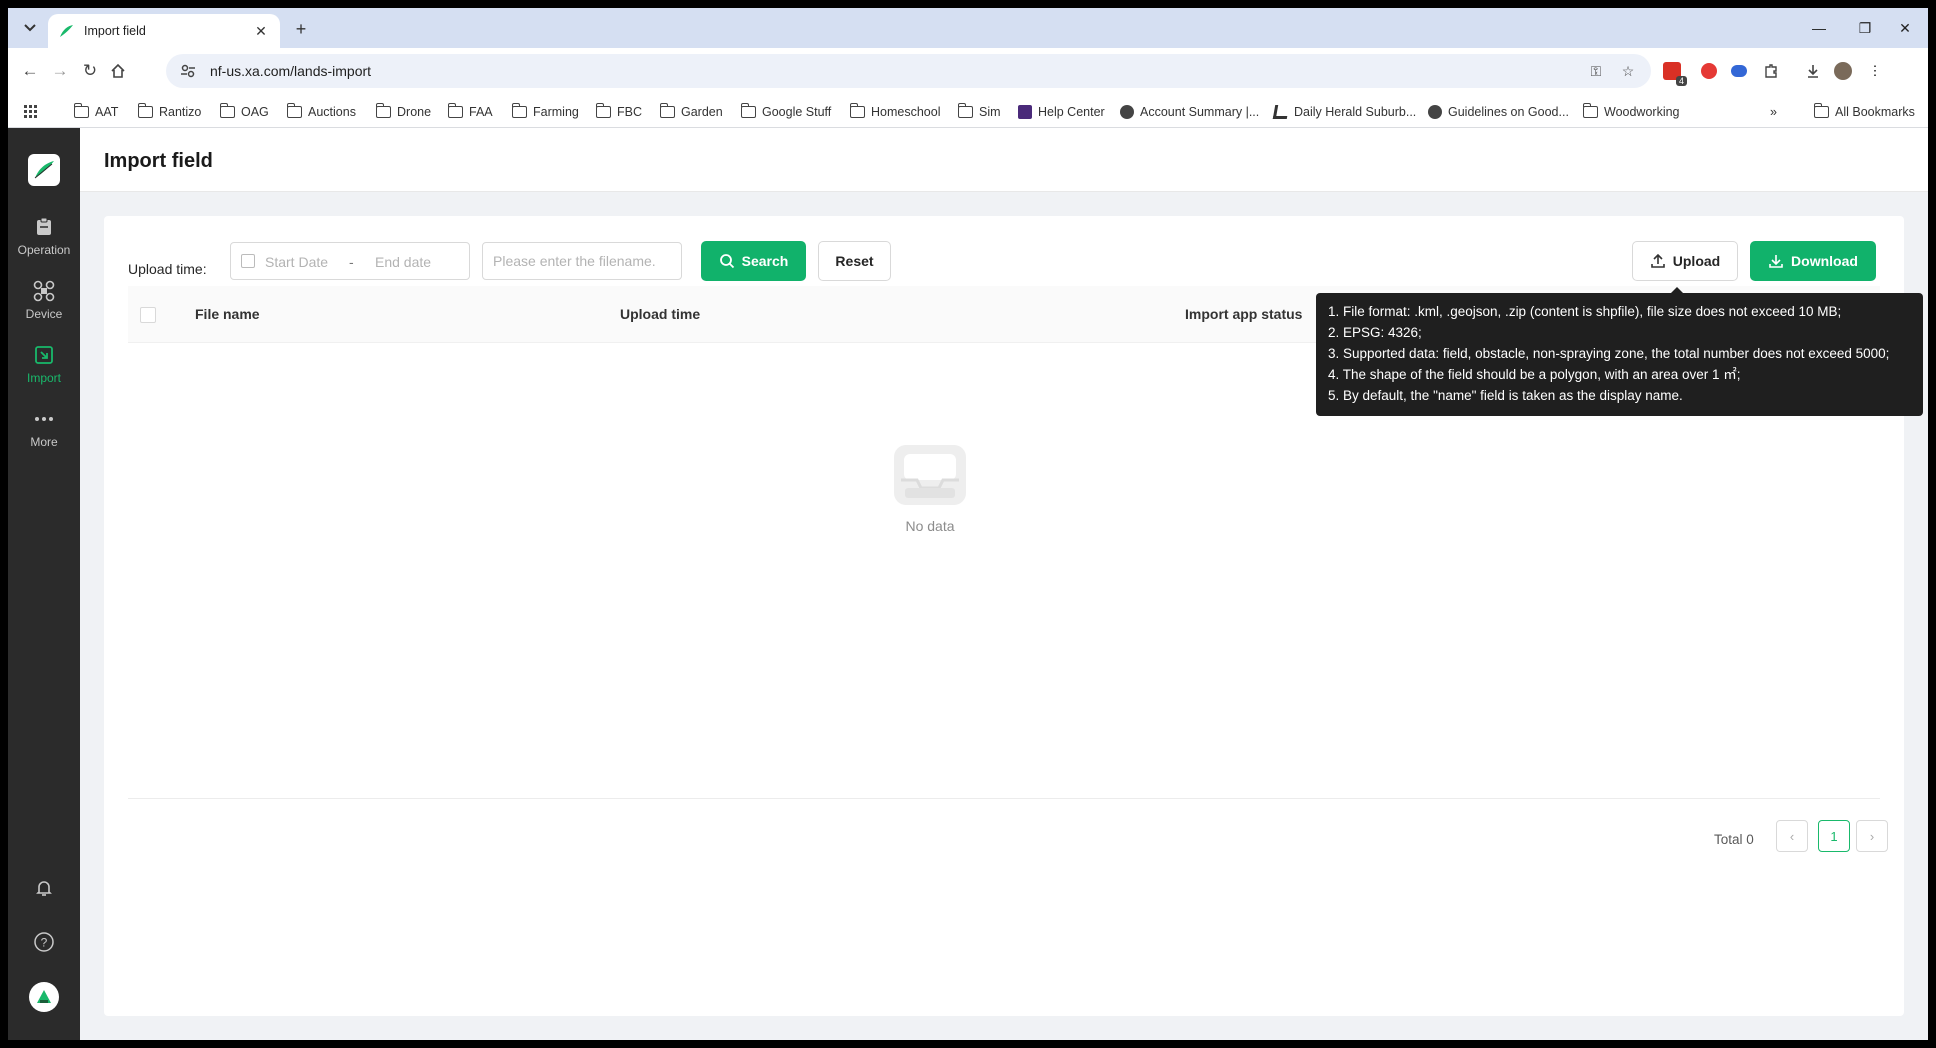 This screenshot has width=1936, height=1048. Describe the element at coordinates (44, 436) in the screenshot. I see `sidebar-item-more: More` at that location.